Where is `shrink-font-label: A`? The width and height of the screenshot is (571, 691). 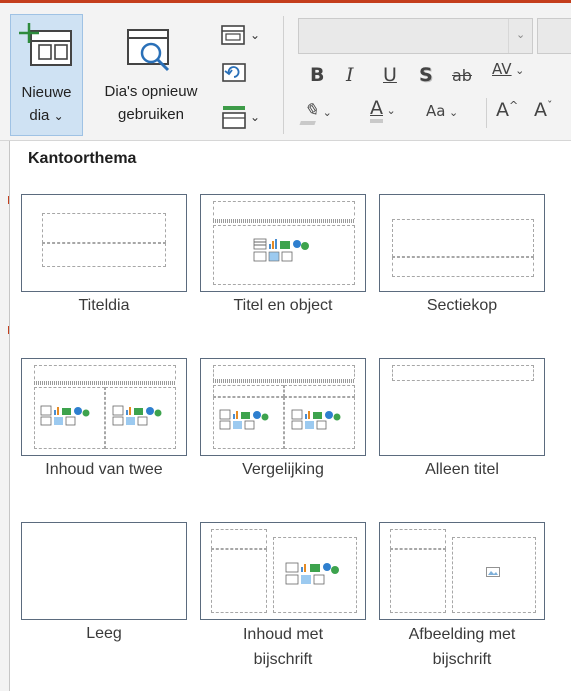 shrink-font-label: A is located at coordinates (540, 110).